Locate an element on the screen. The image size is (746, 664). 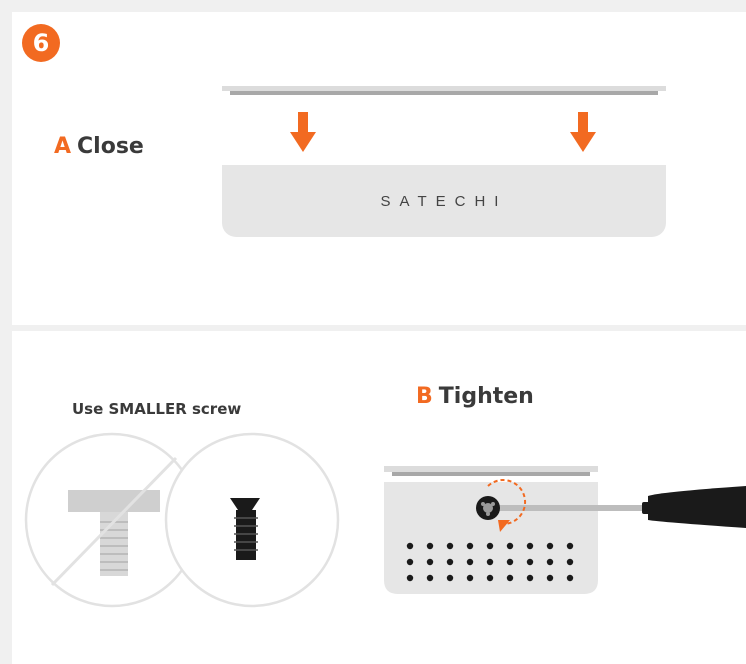
close-title: Close is located at coordinates (110, 146).